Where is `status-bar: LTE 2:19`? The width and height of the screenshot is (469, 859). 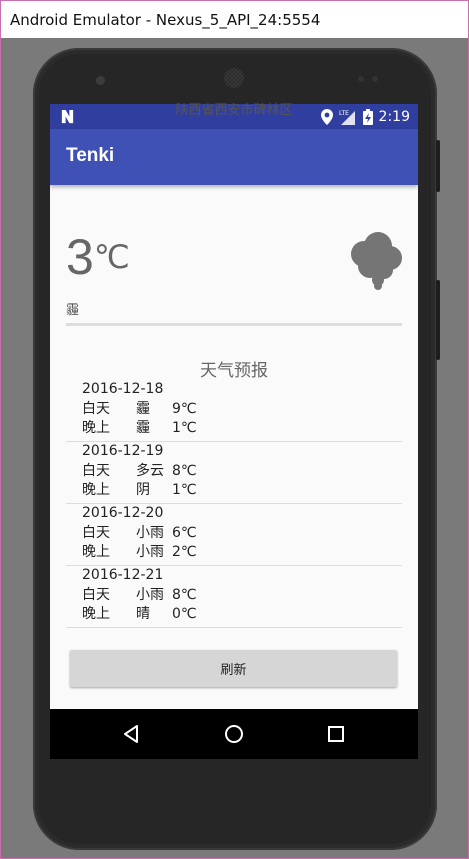
status-bar: LTE 2:19 is located at coordinates (234, 116).